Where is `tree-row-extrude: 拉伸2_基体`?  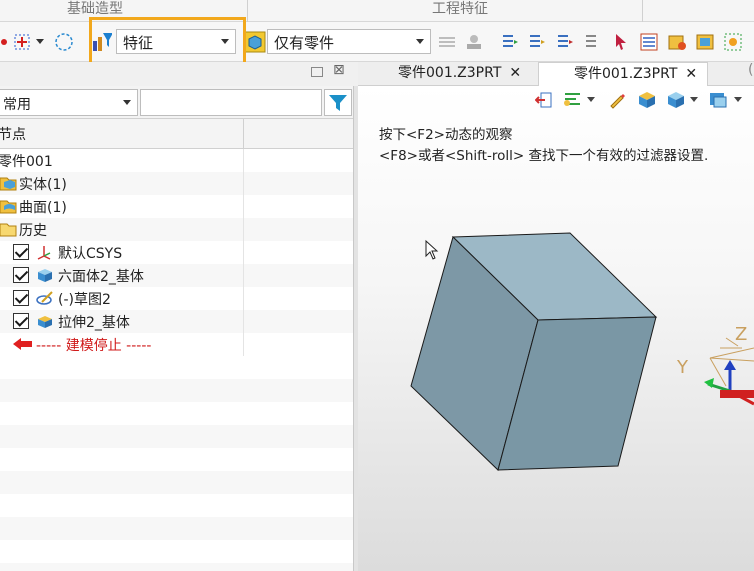
tree-row-extrude: 拉伸2_基体 is located at coordinates (176, 321).